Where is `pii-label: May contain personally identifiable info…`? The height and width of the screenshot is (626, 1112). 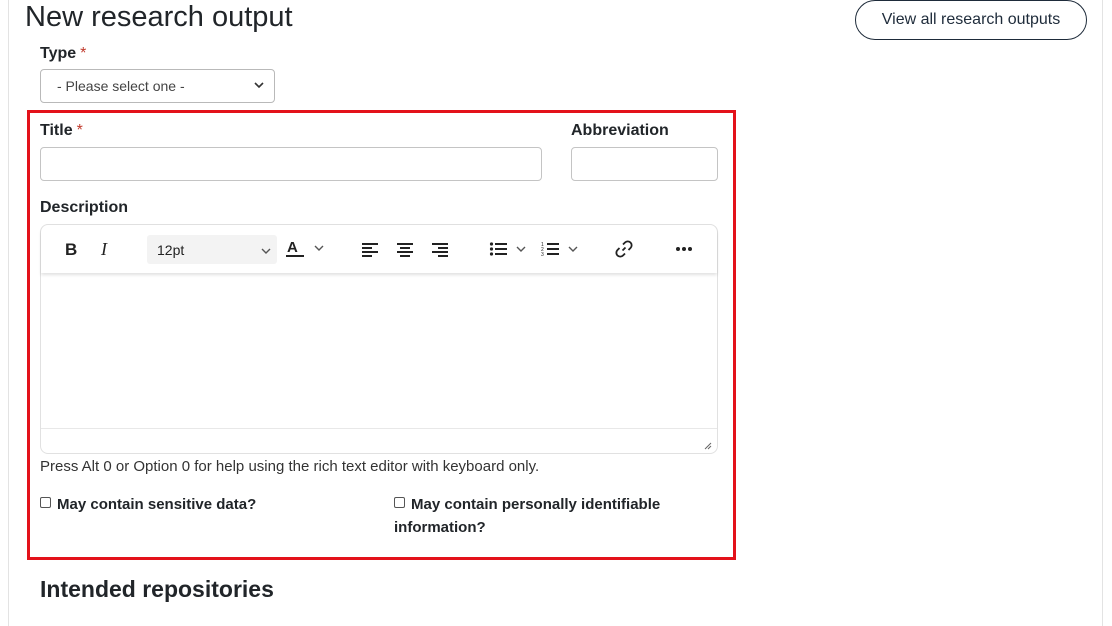 pii-label: May contain personally identifiable info… is located at coordinates (527, 516).